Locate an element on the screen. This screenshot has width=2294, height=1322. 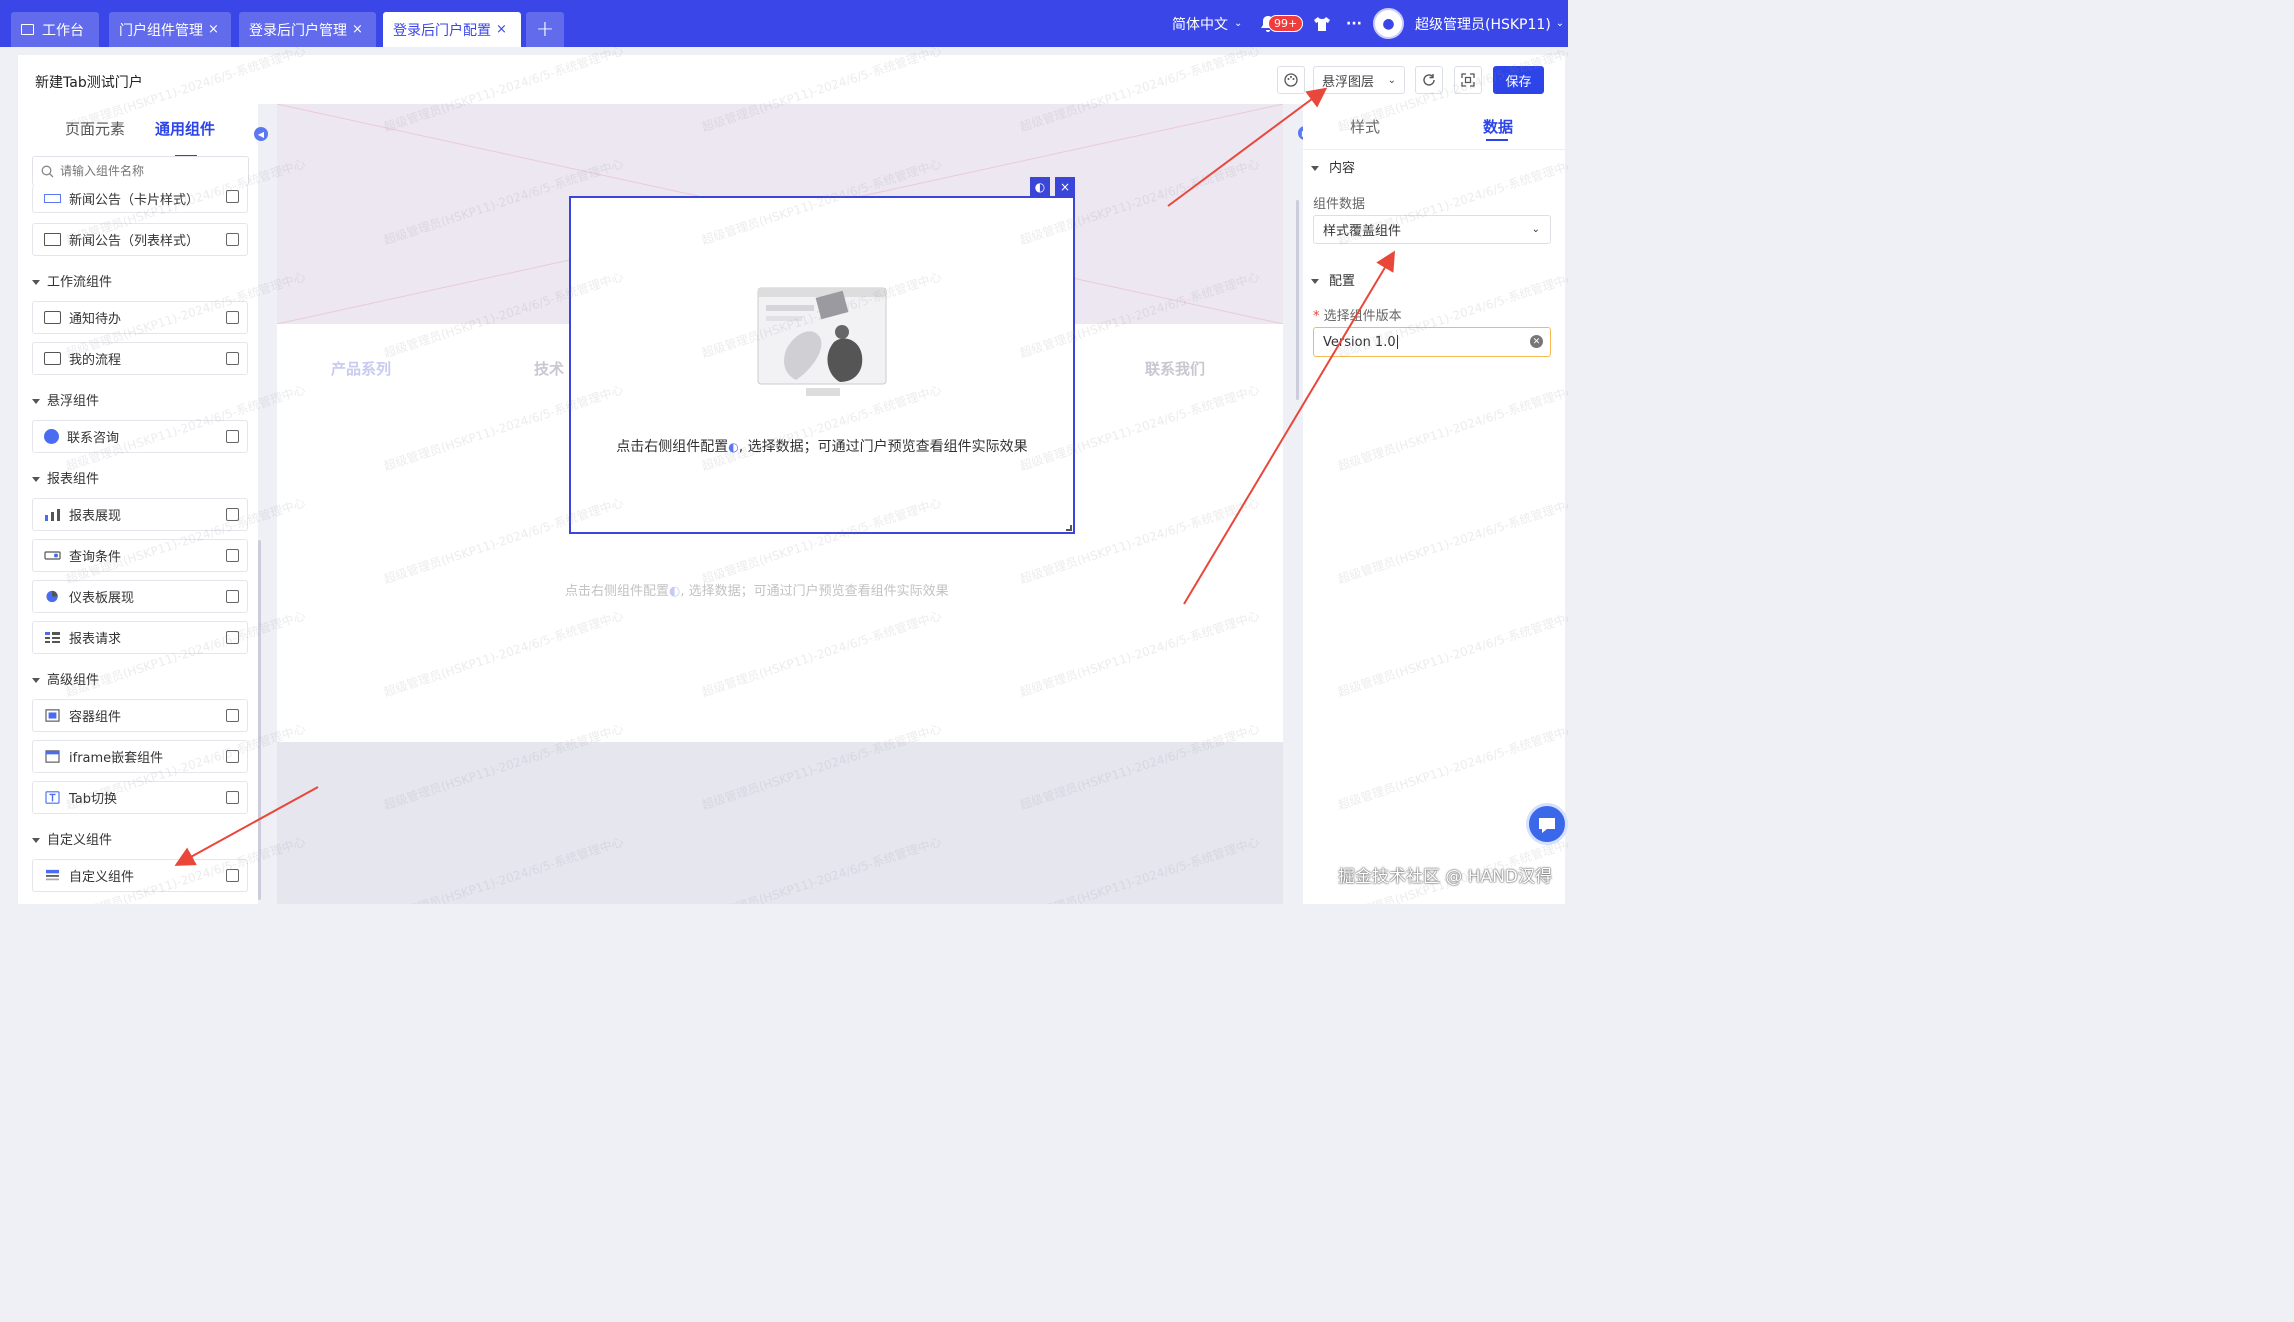
language-label: 简体中文 is located at coordinates (1200, 24).